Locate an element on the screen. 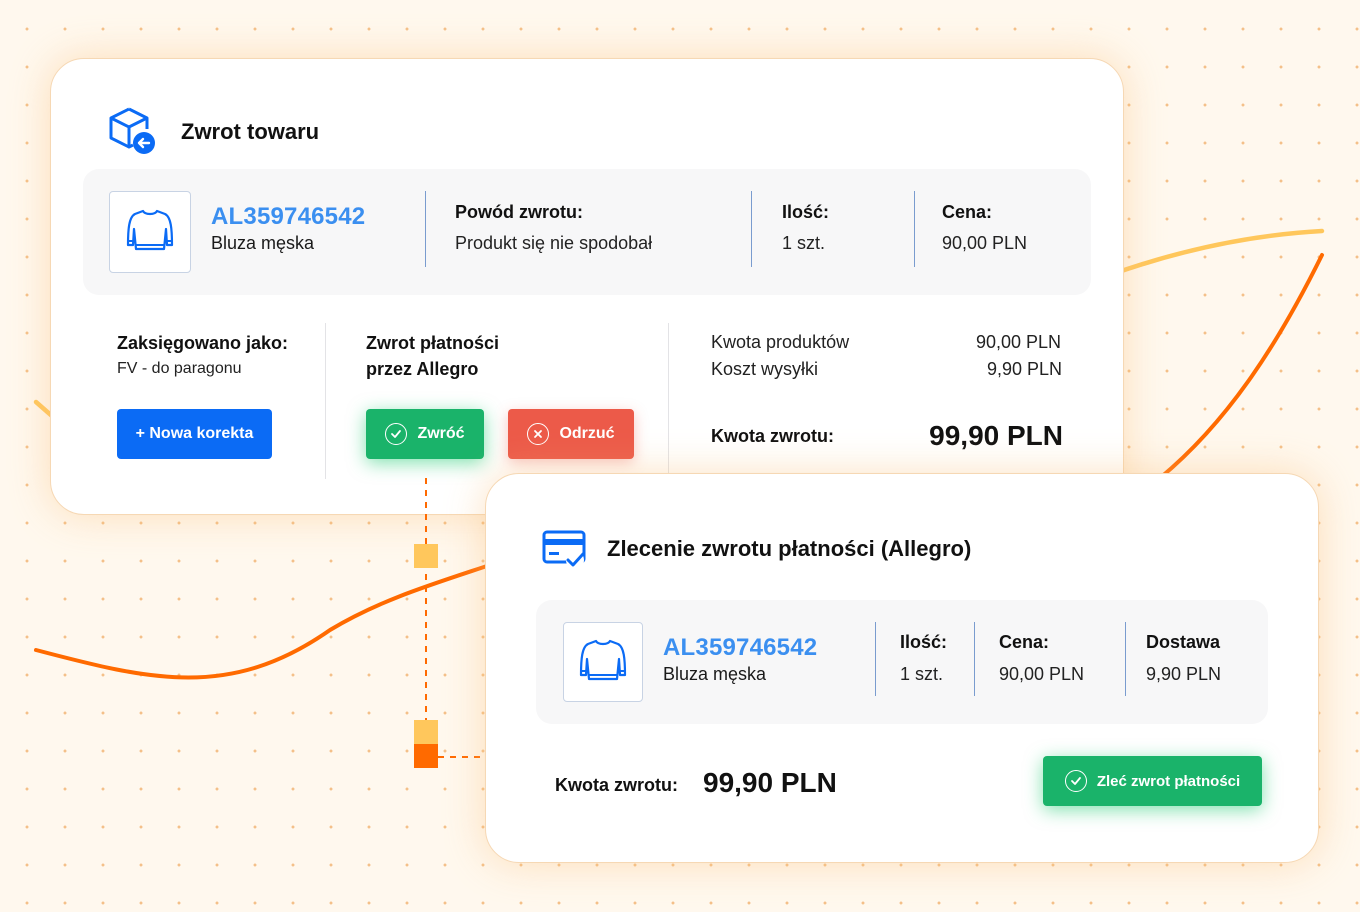 This screenshot has height=912, width=1360. qty-value: 1 szt. is located at coordinates (922, 674).